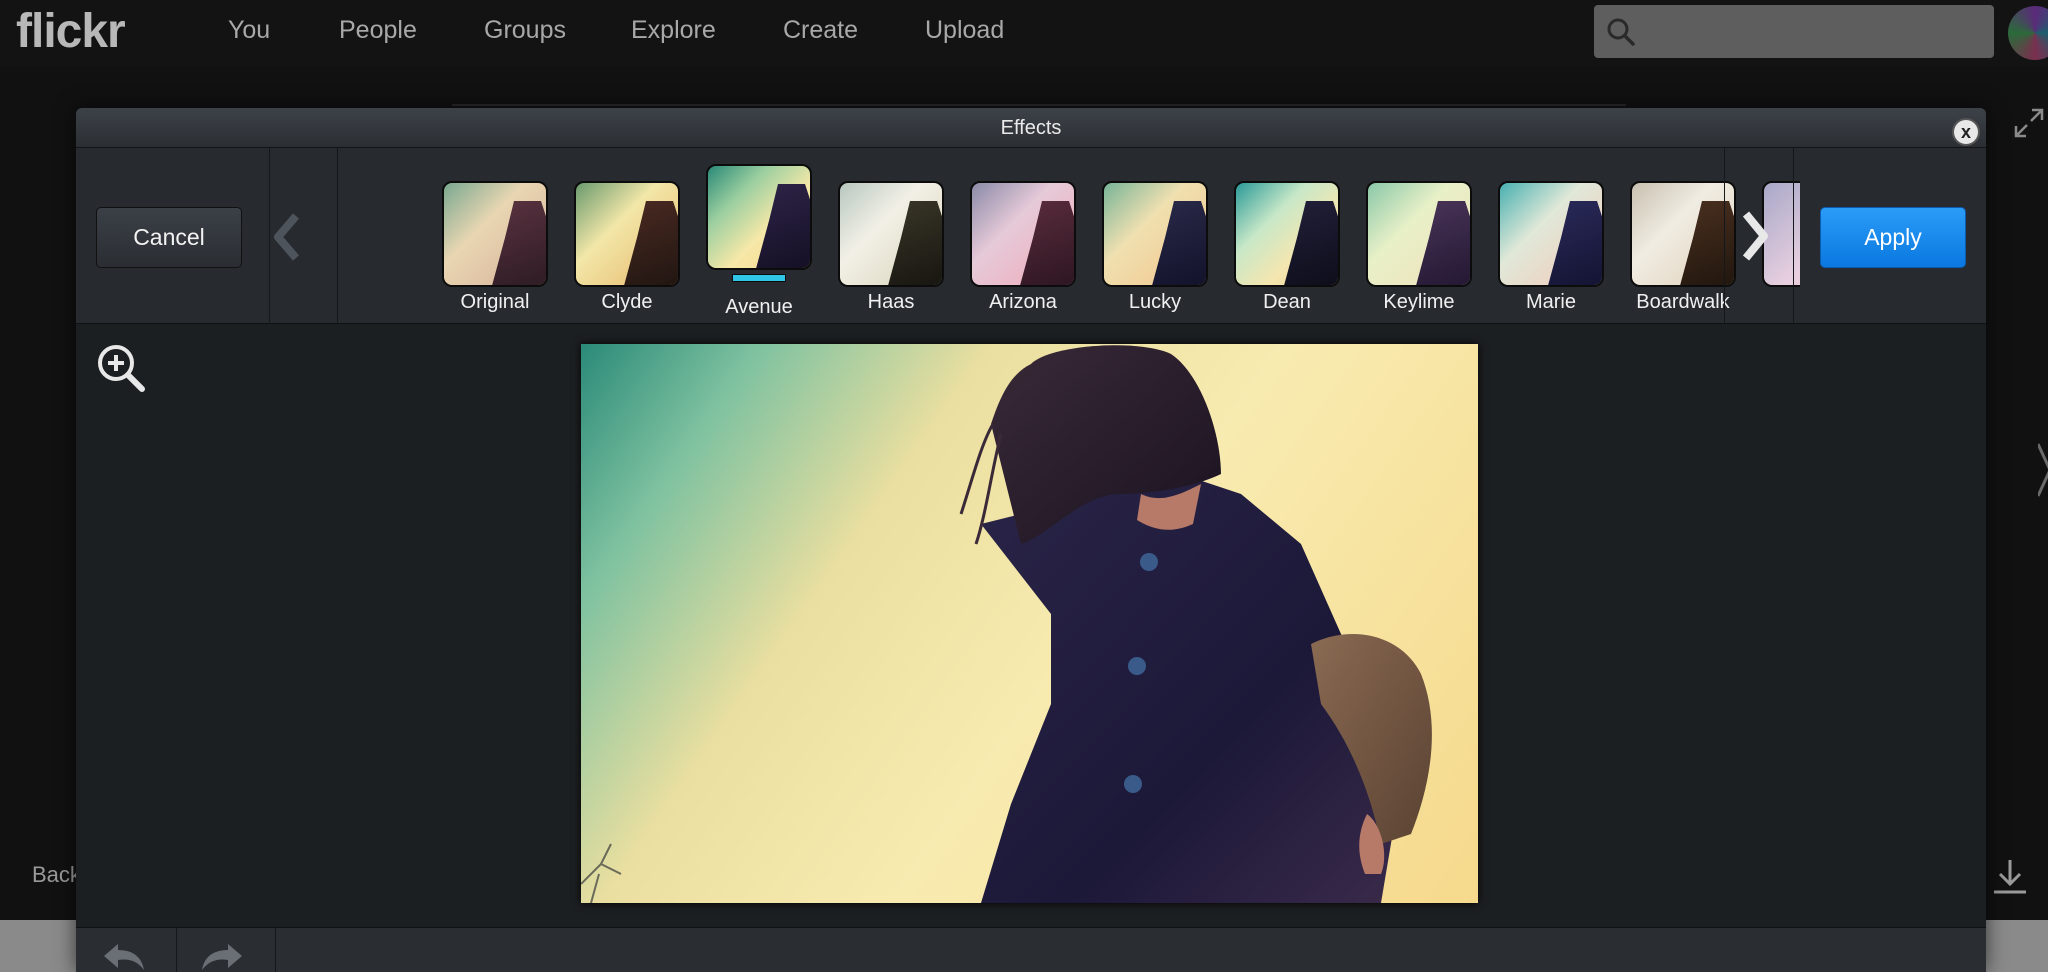 This screenshot has width=2048, height=972. What do you see at coordinates (169, 237) in the screenshot?
I see `cancel-button: Cancel` at bounding box center [169, 237].